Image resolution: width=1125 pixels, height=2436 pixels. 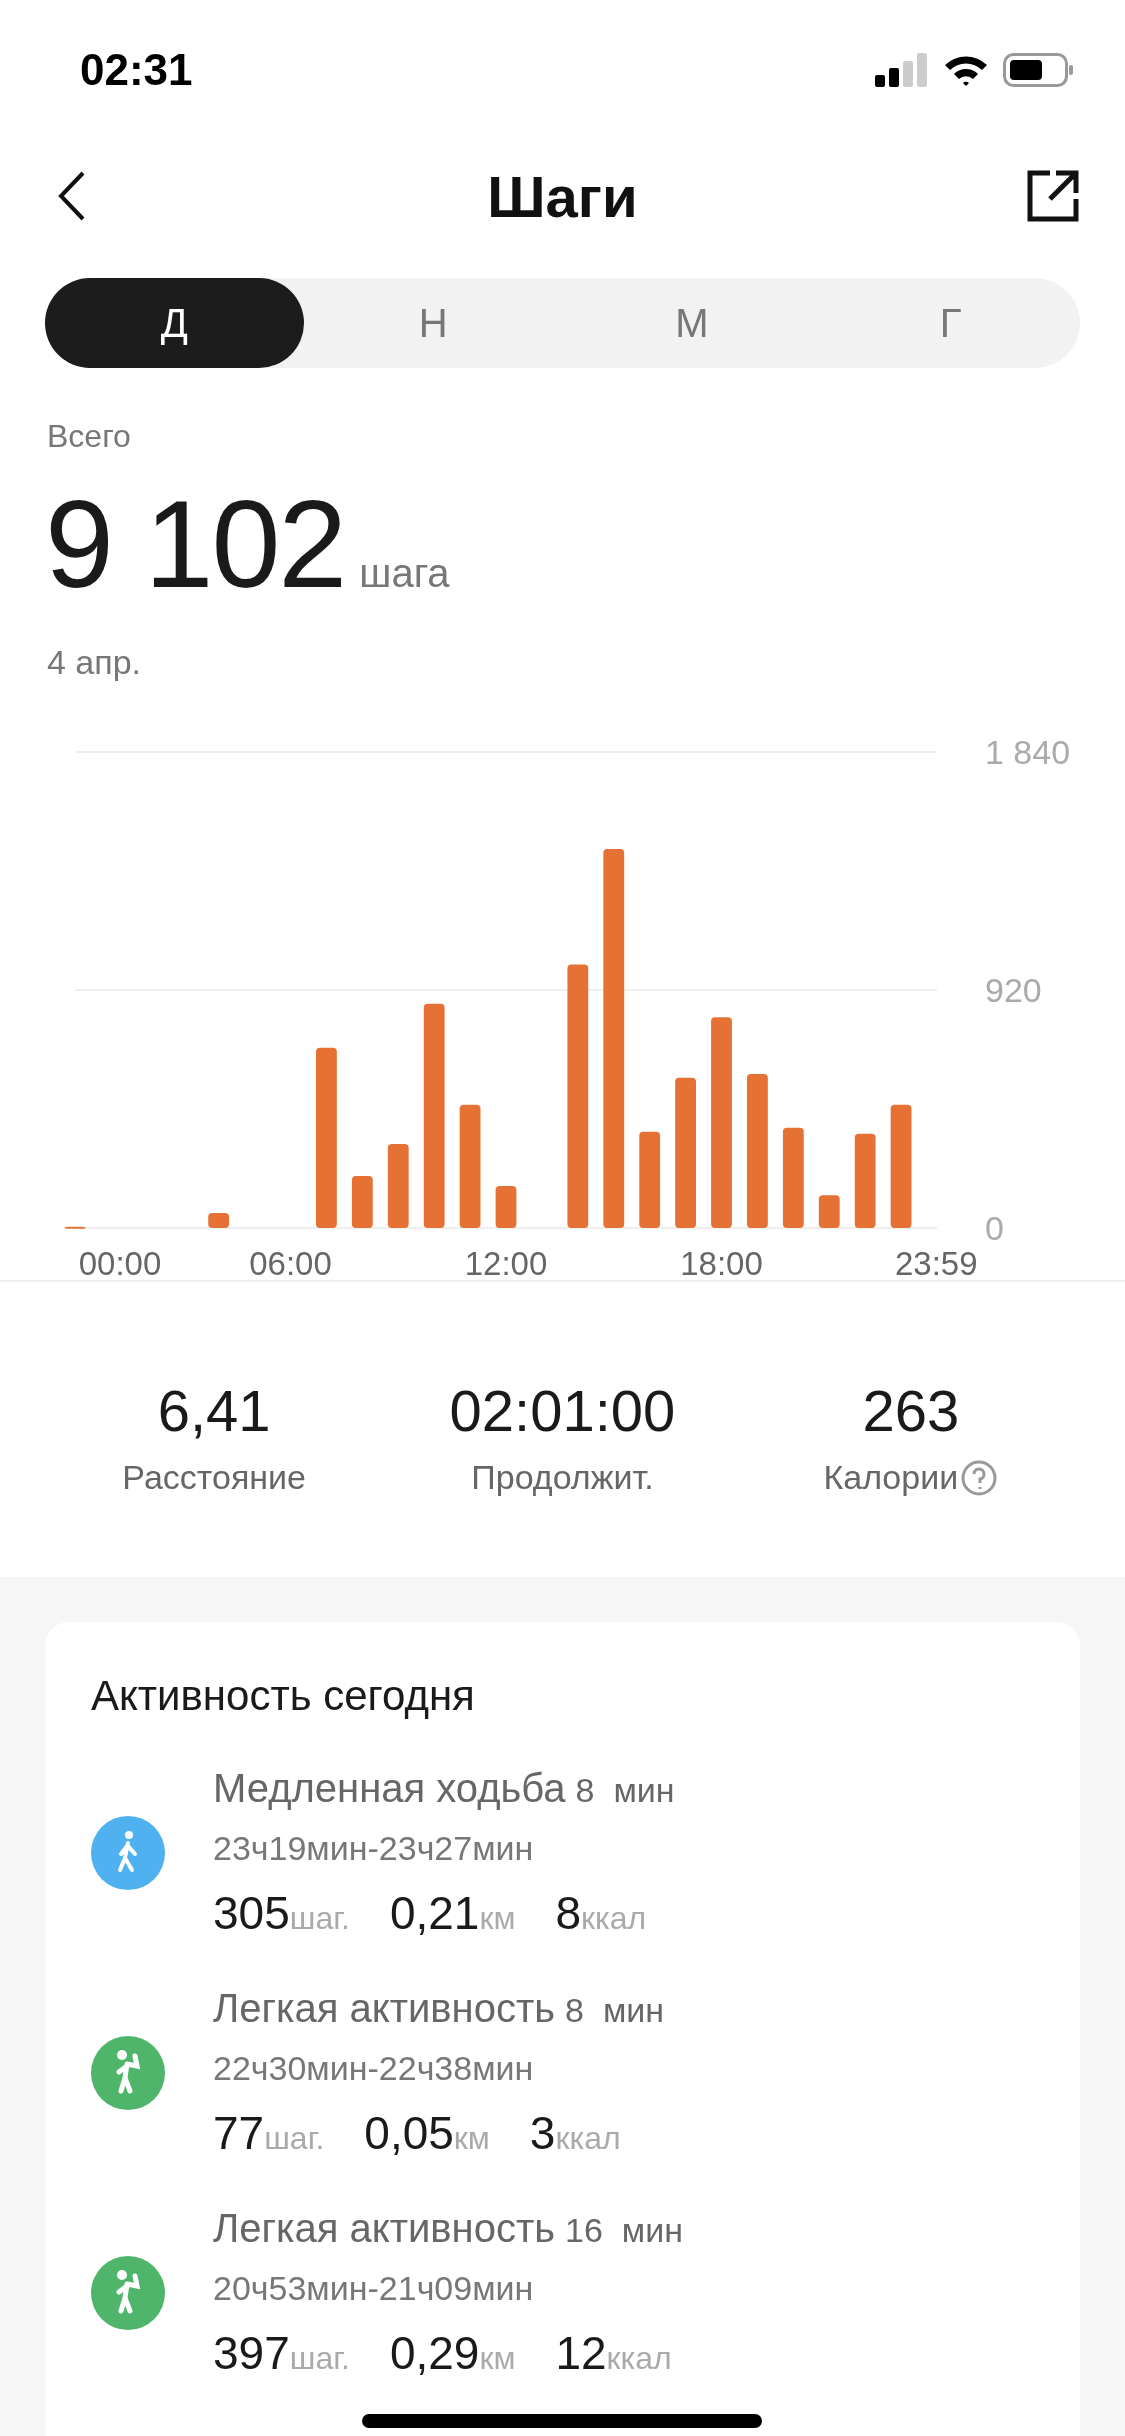 What do you see at coordinates (251, 2353) in the screenshot?
I see `steps-value: 397` at bounding box center [251, 2353].